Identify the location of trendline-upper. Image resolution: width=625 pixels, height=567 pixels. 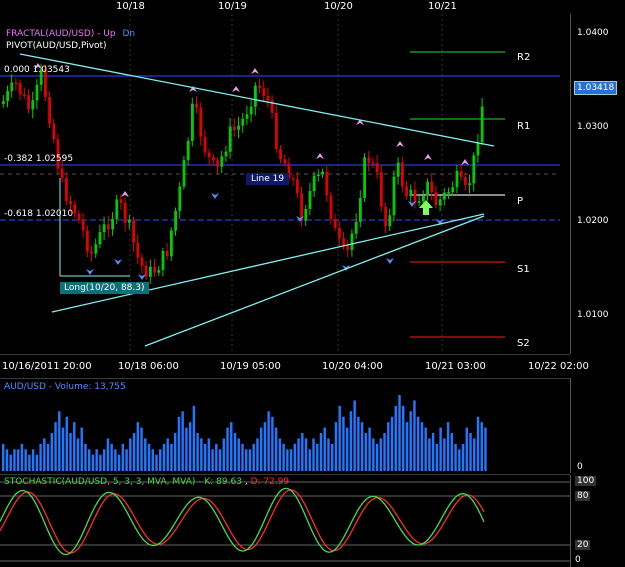
(257, 100).